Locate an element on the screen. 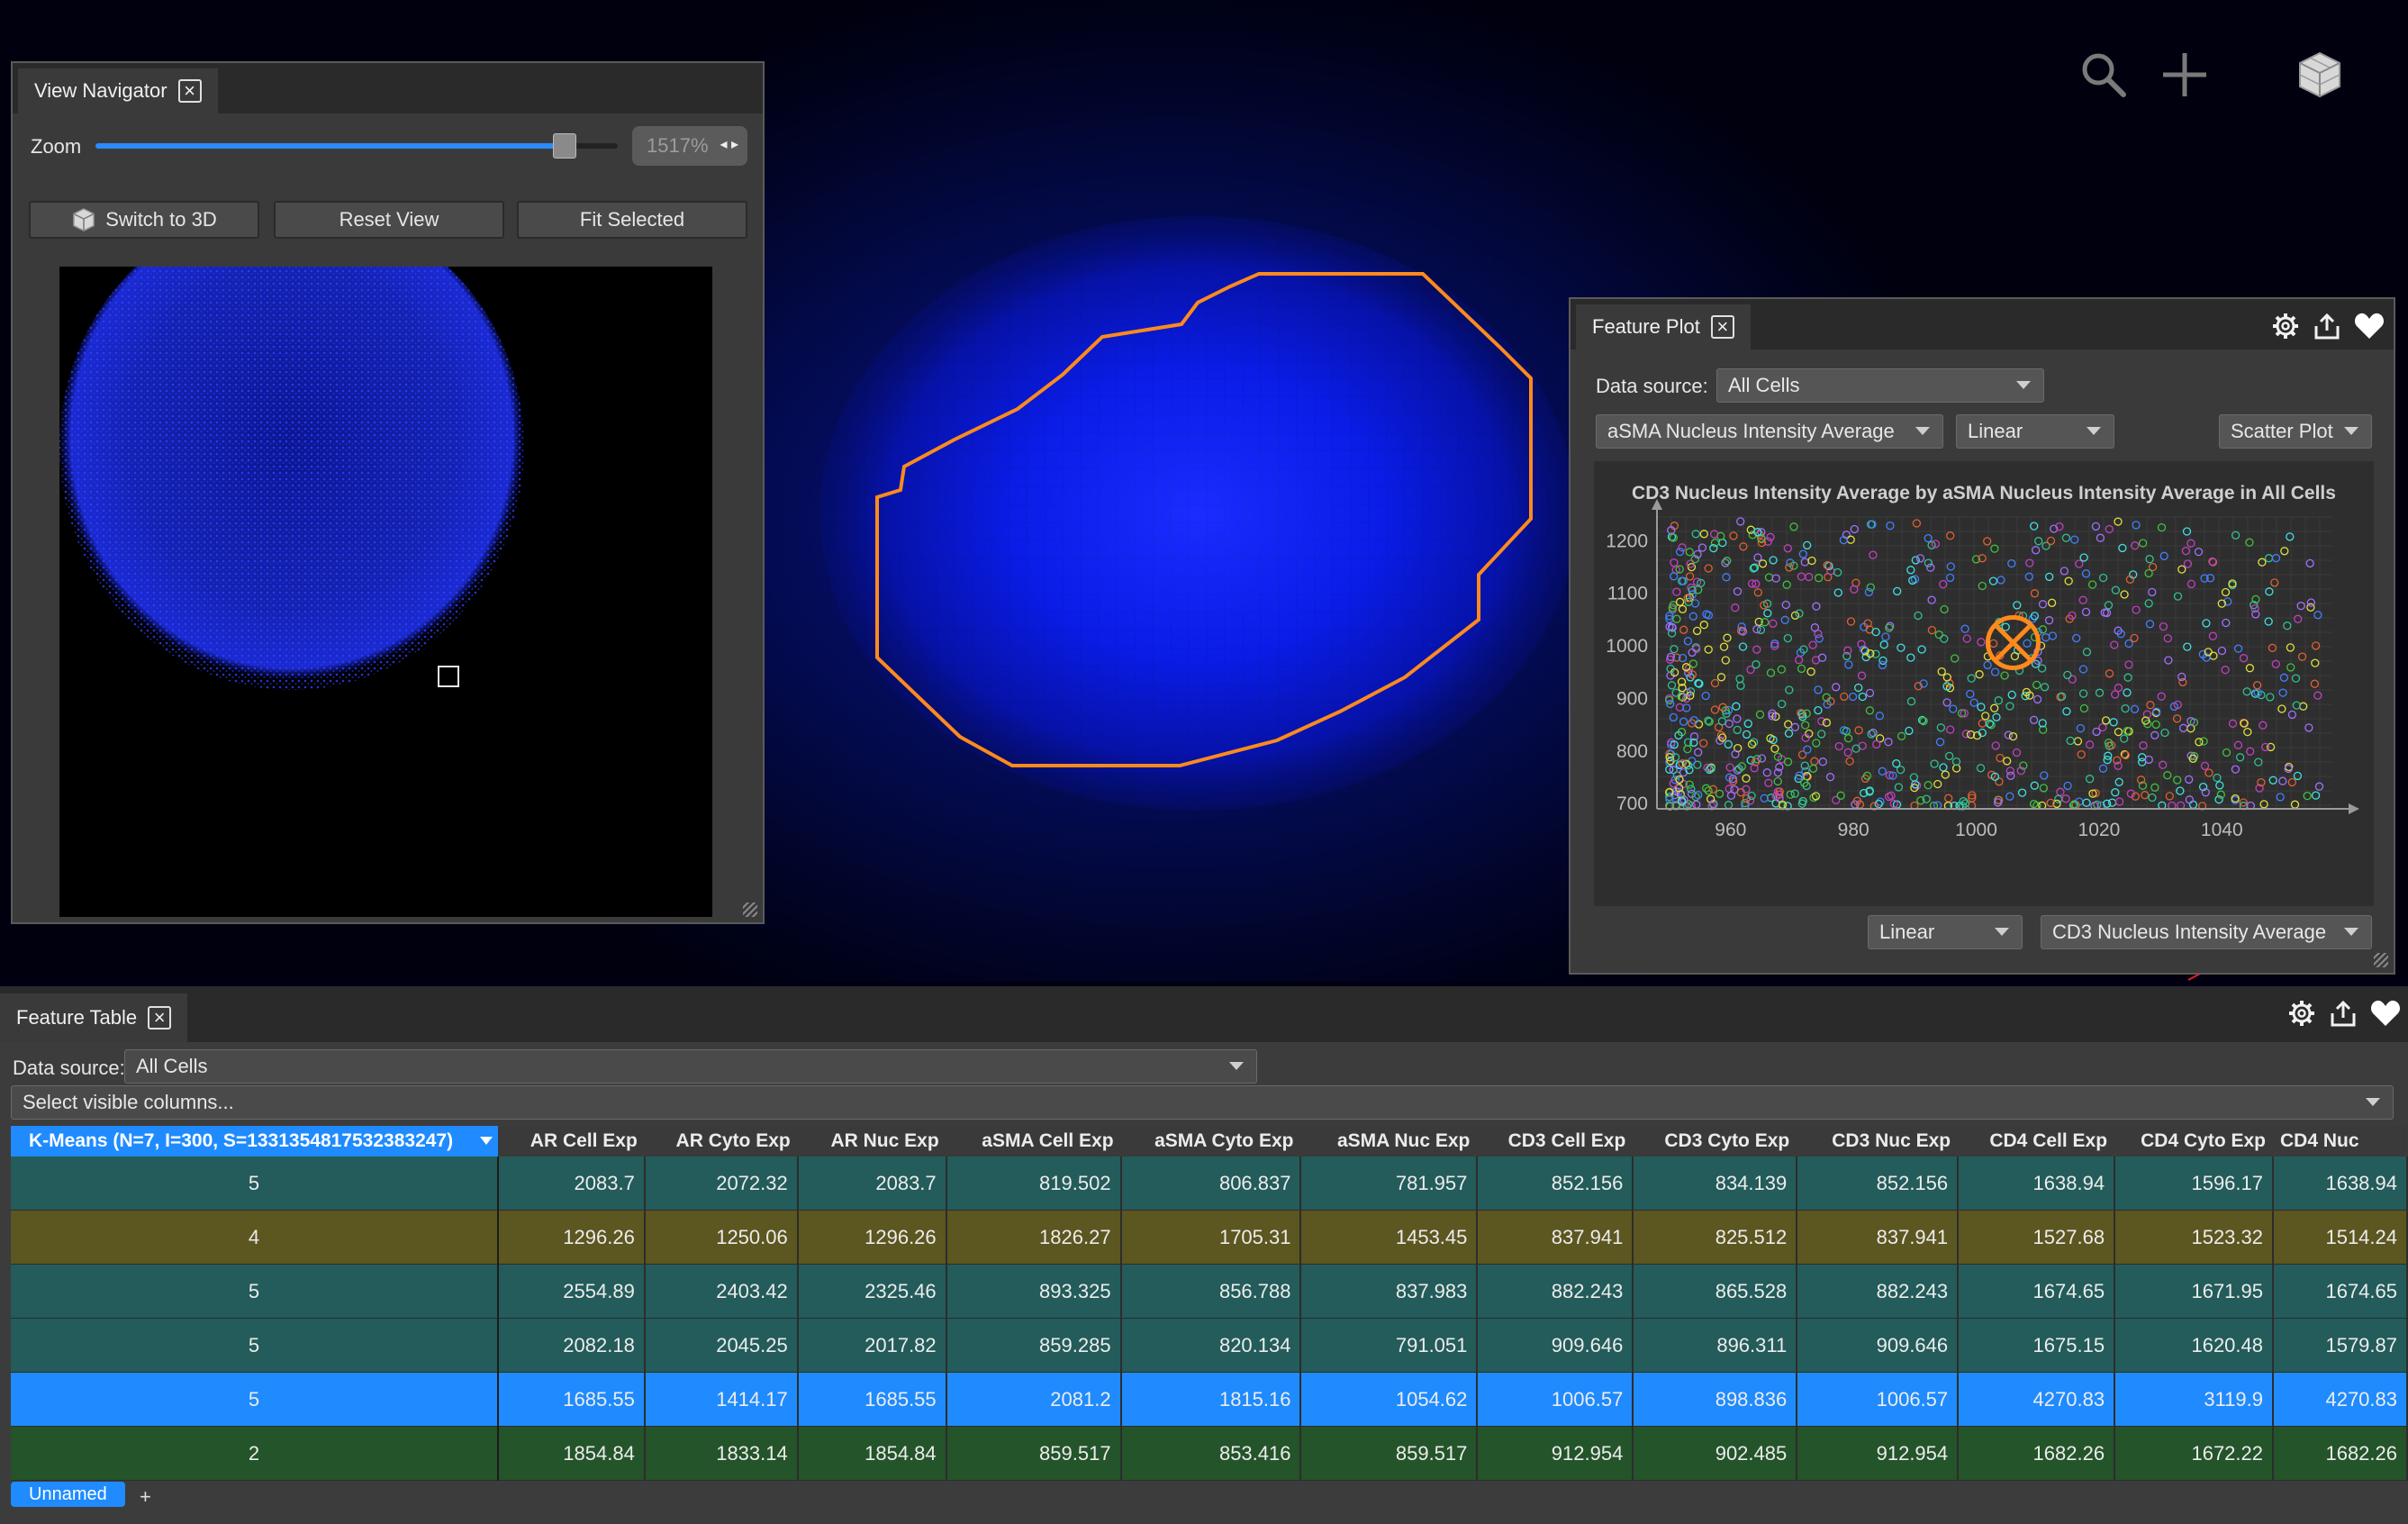 This screenshot has width=2408, height=1524. table-cell: 1453.45 is located at coordinates (1389, 1237).